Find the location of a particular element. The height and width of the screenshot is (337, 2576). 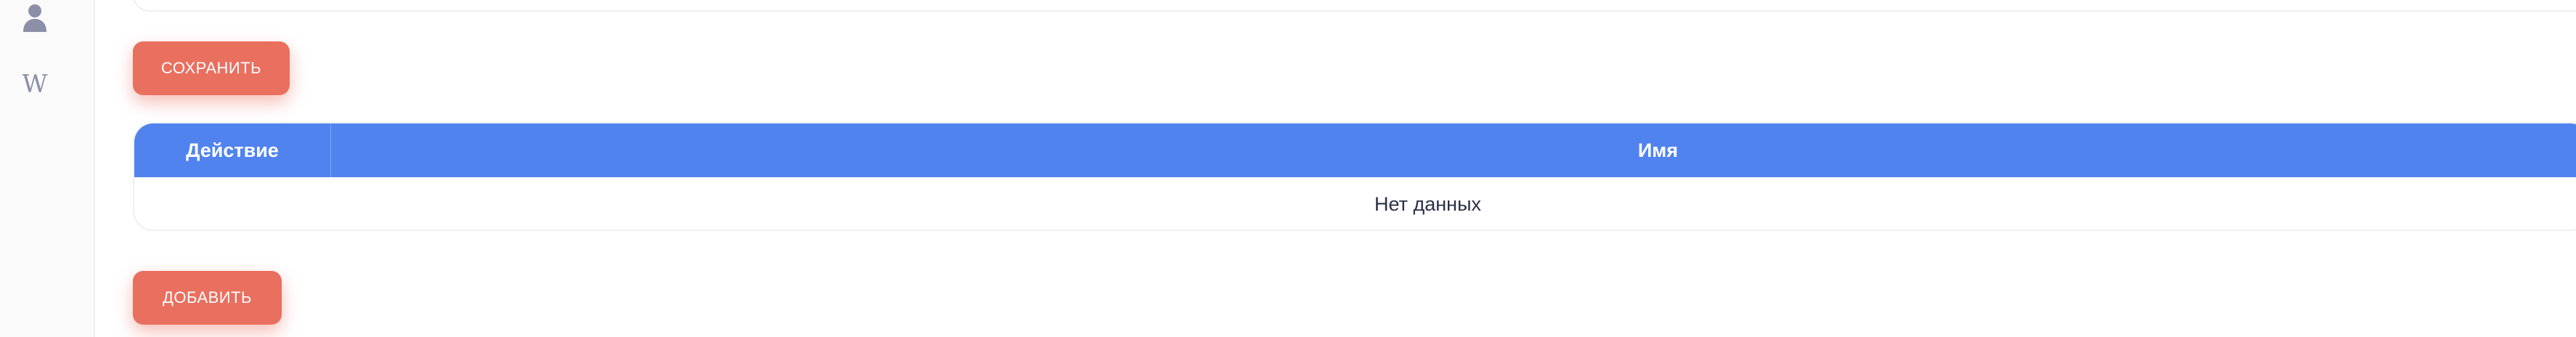

sidebar-item-wiki: W is located at coordinates (34, 85).